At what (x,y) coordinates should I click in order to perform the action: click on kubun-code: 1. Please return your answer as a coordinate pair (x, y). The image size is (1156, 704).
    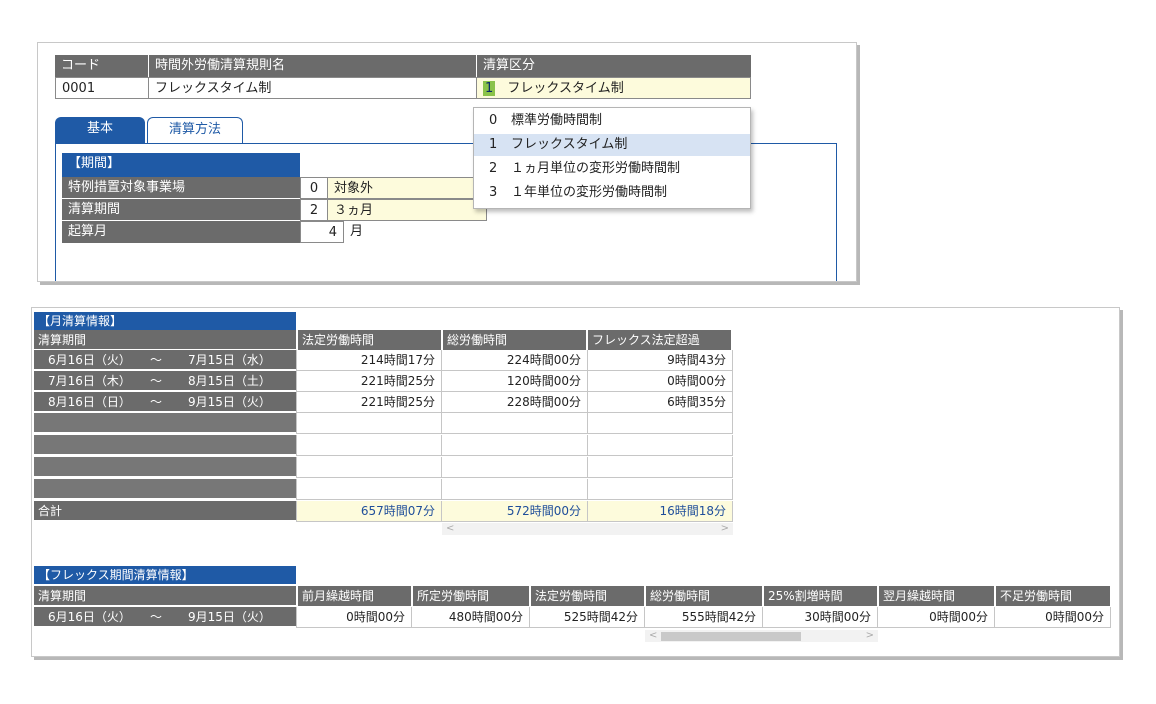
    Looking at the image, I should click on (489, 88).